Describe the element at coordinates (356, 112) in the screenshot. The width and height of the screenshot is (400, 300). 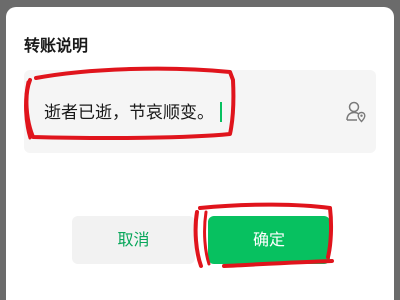
I see `contact-location-icon` at that location.